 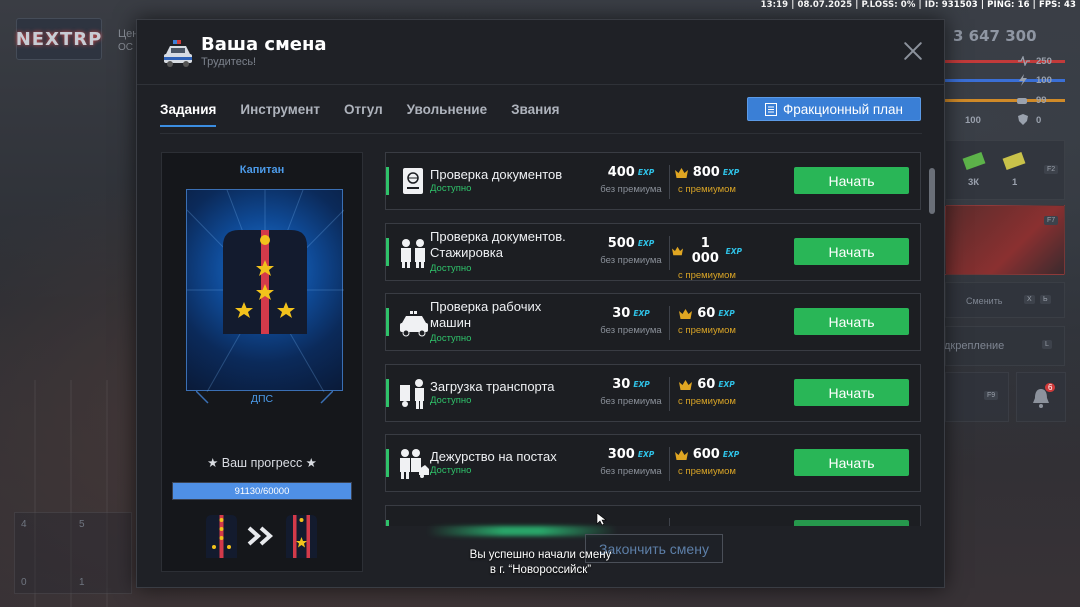 What do you see at coordinates (984, 301) in the screenshot?
I see `change-label: Сменить` at bounding box center [984, 301].